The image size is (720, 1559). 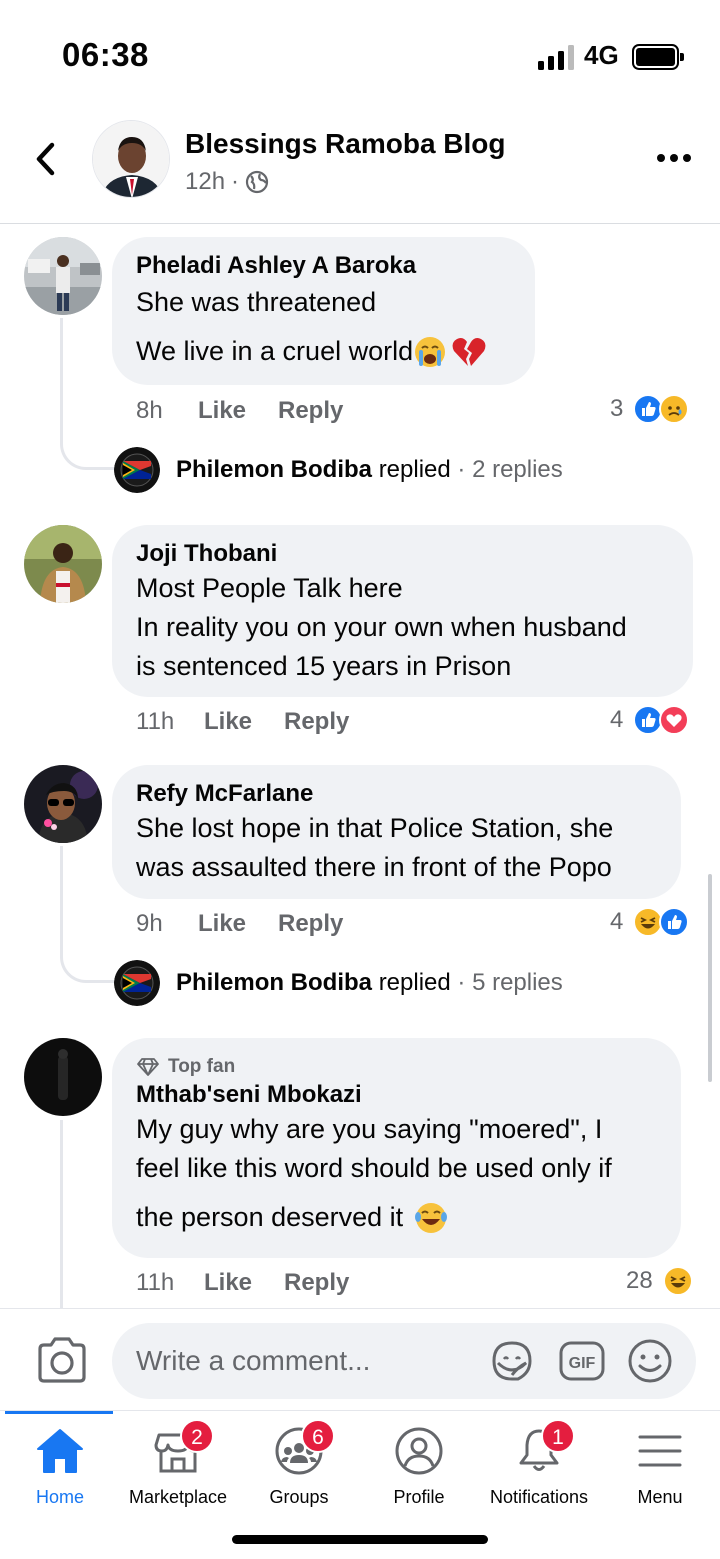 What do you see at coordinates (650, 1361) in the screenshot?
I see `emoji-icon` at bounding box center [650, 1361].